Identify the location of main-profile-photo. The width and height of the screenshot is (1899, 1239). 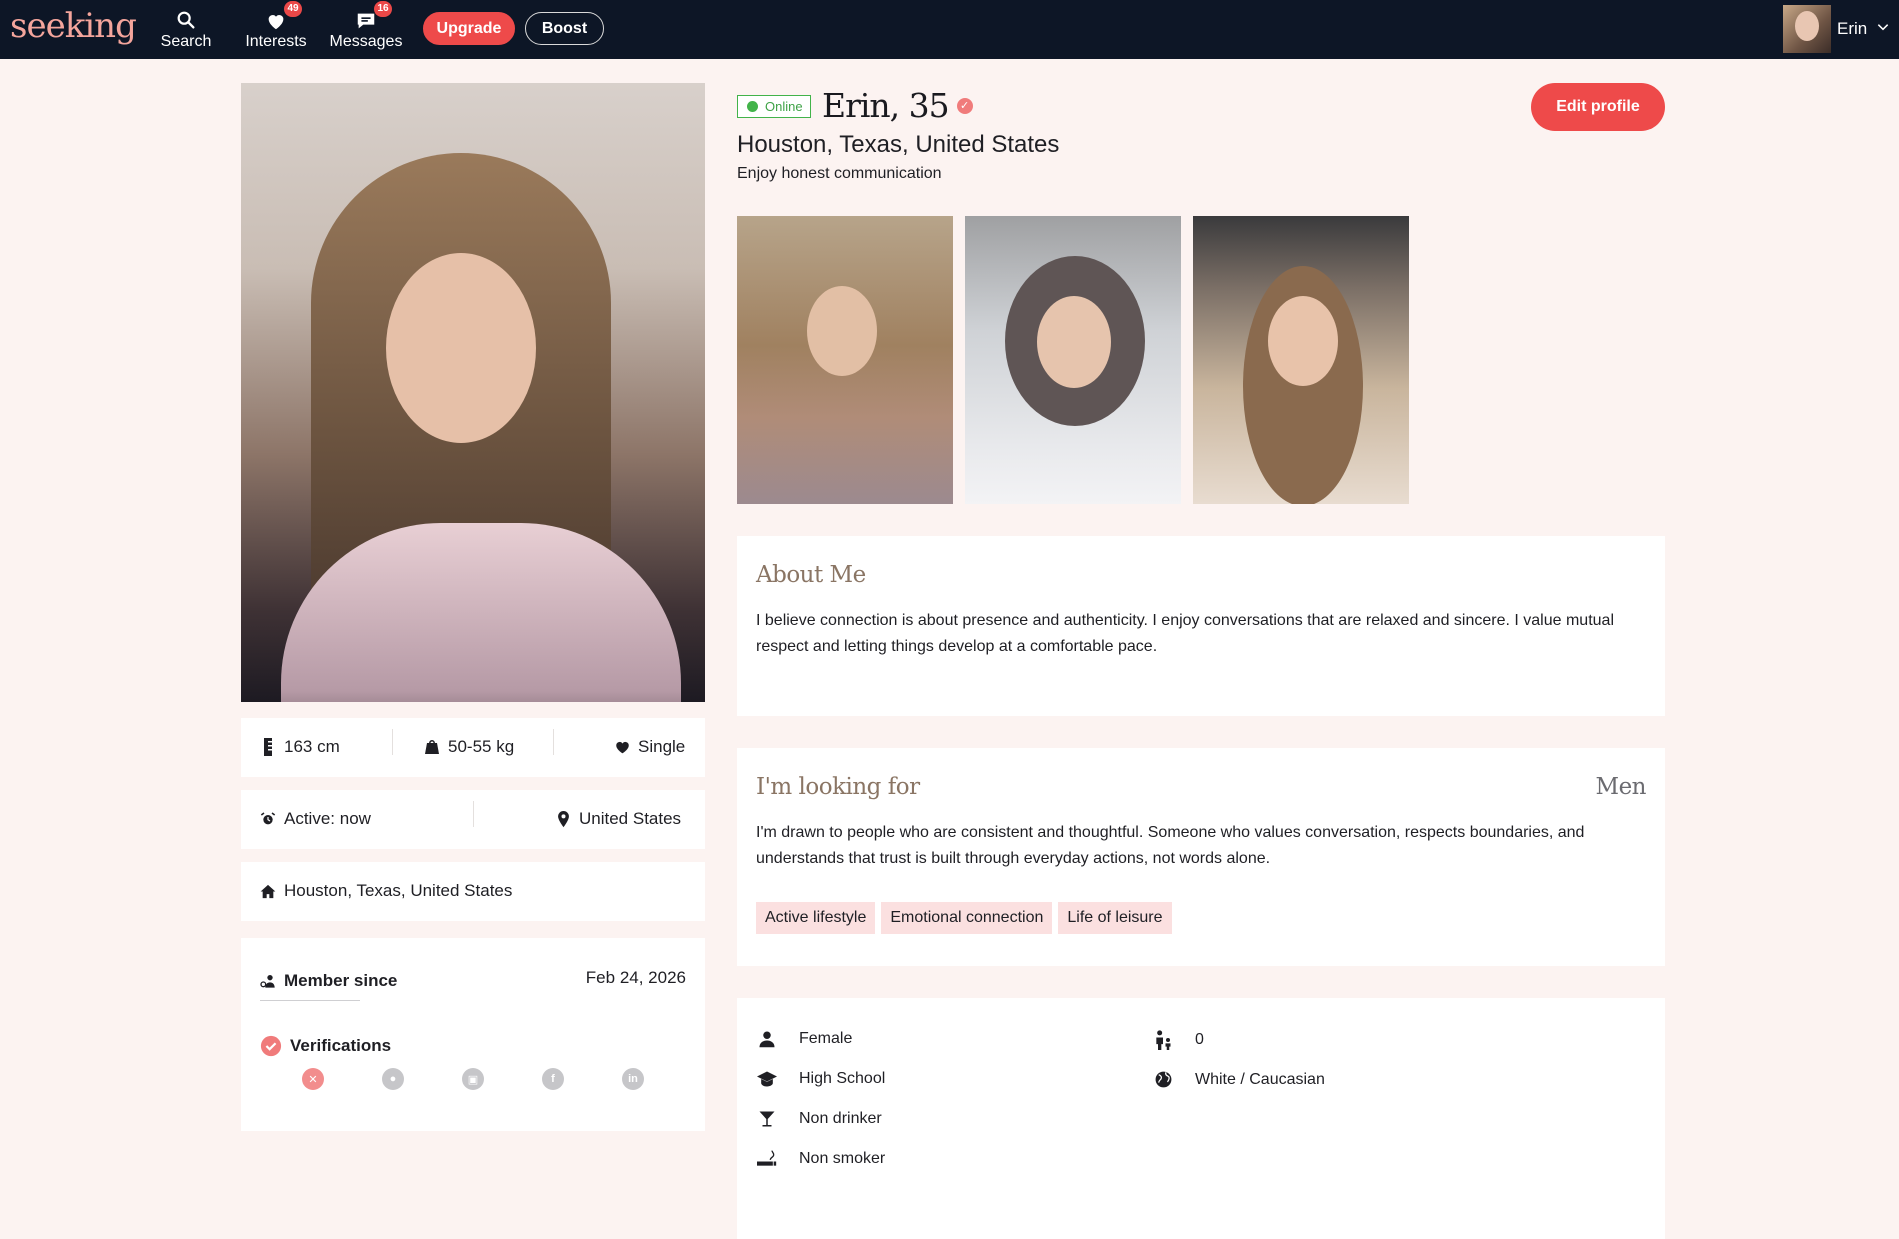
(473, 392).